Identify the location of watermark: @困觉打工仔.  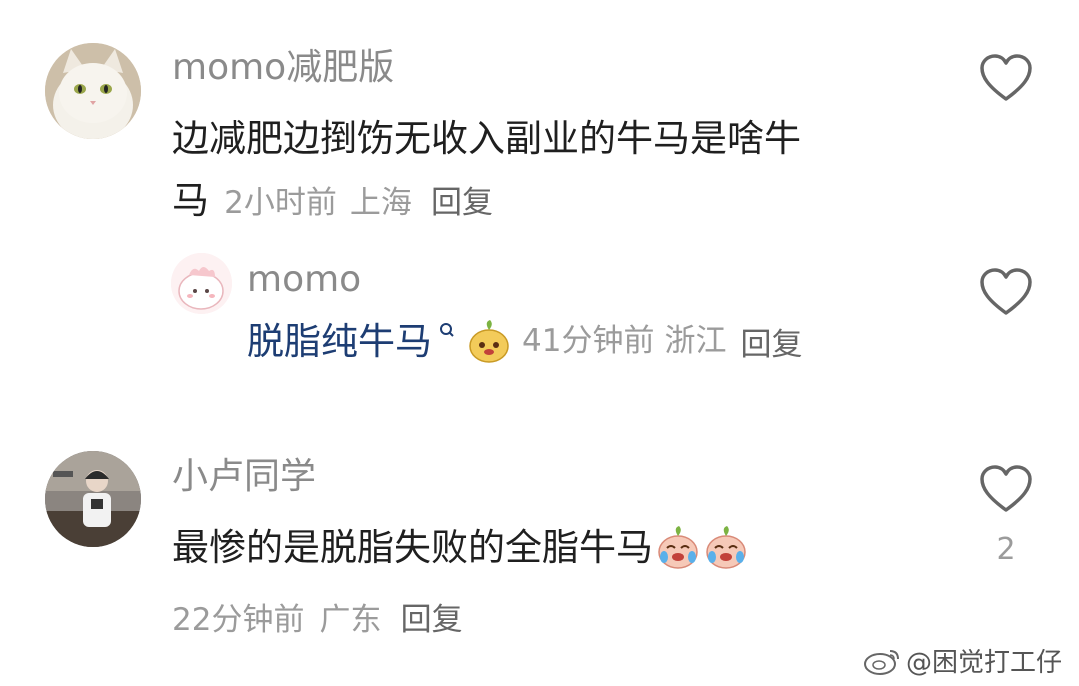
(962, 660).